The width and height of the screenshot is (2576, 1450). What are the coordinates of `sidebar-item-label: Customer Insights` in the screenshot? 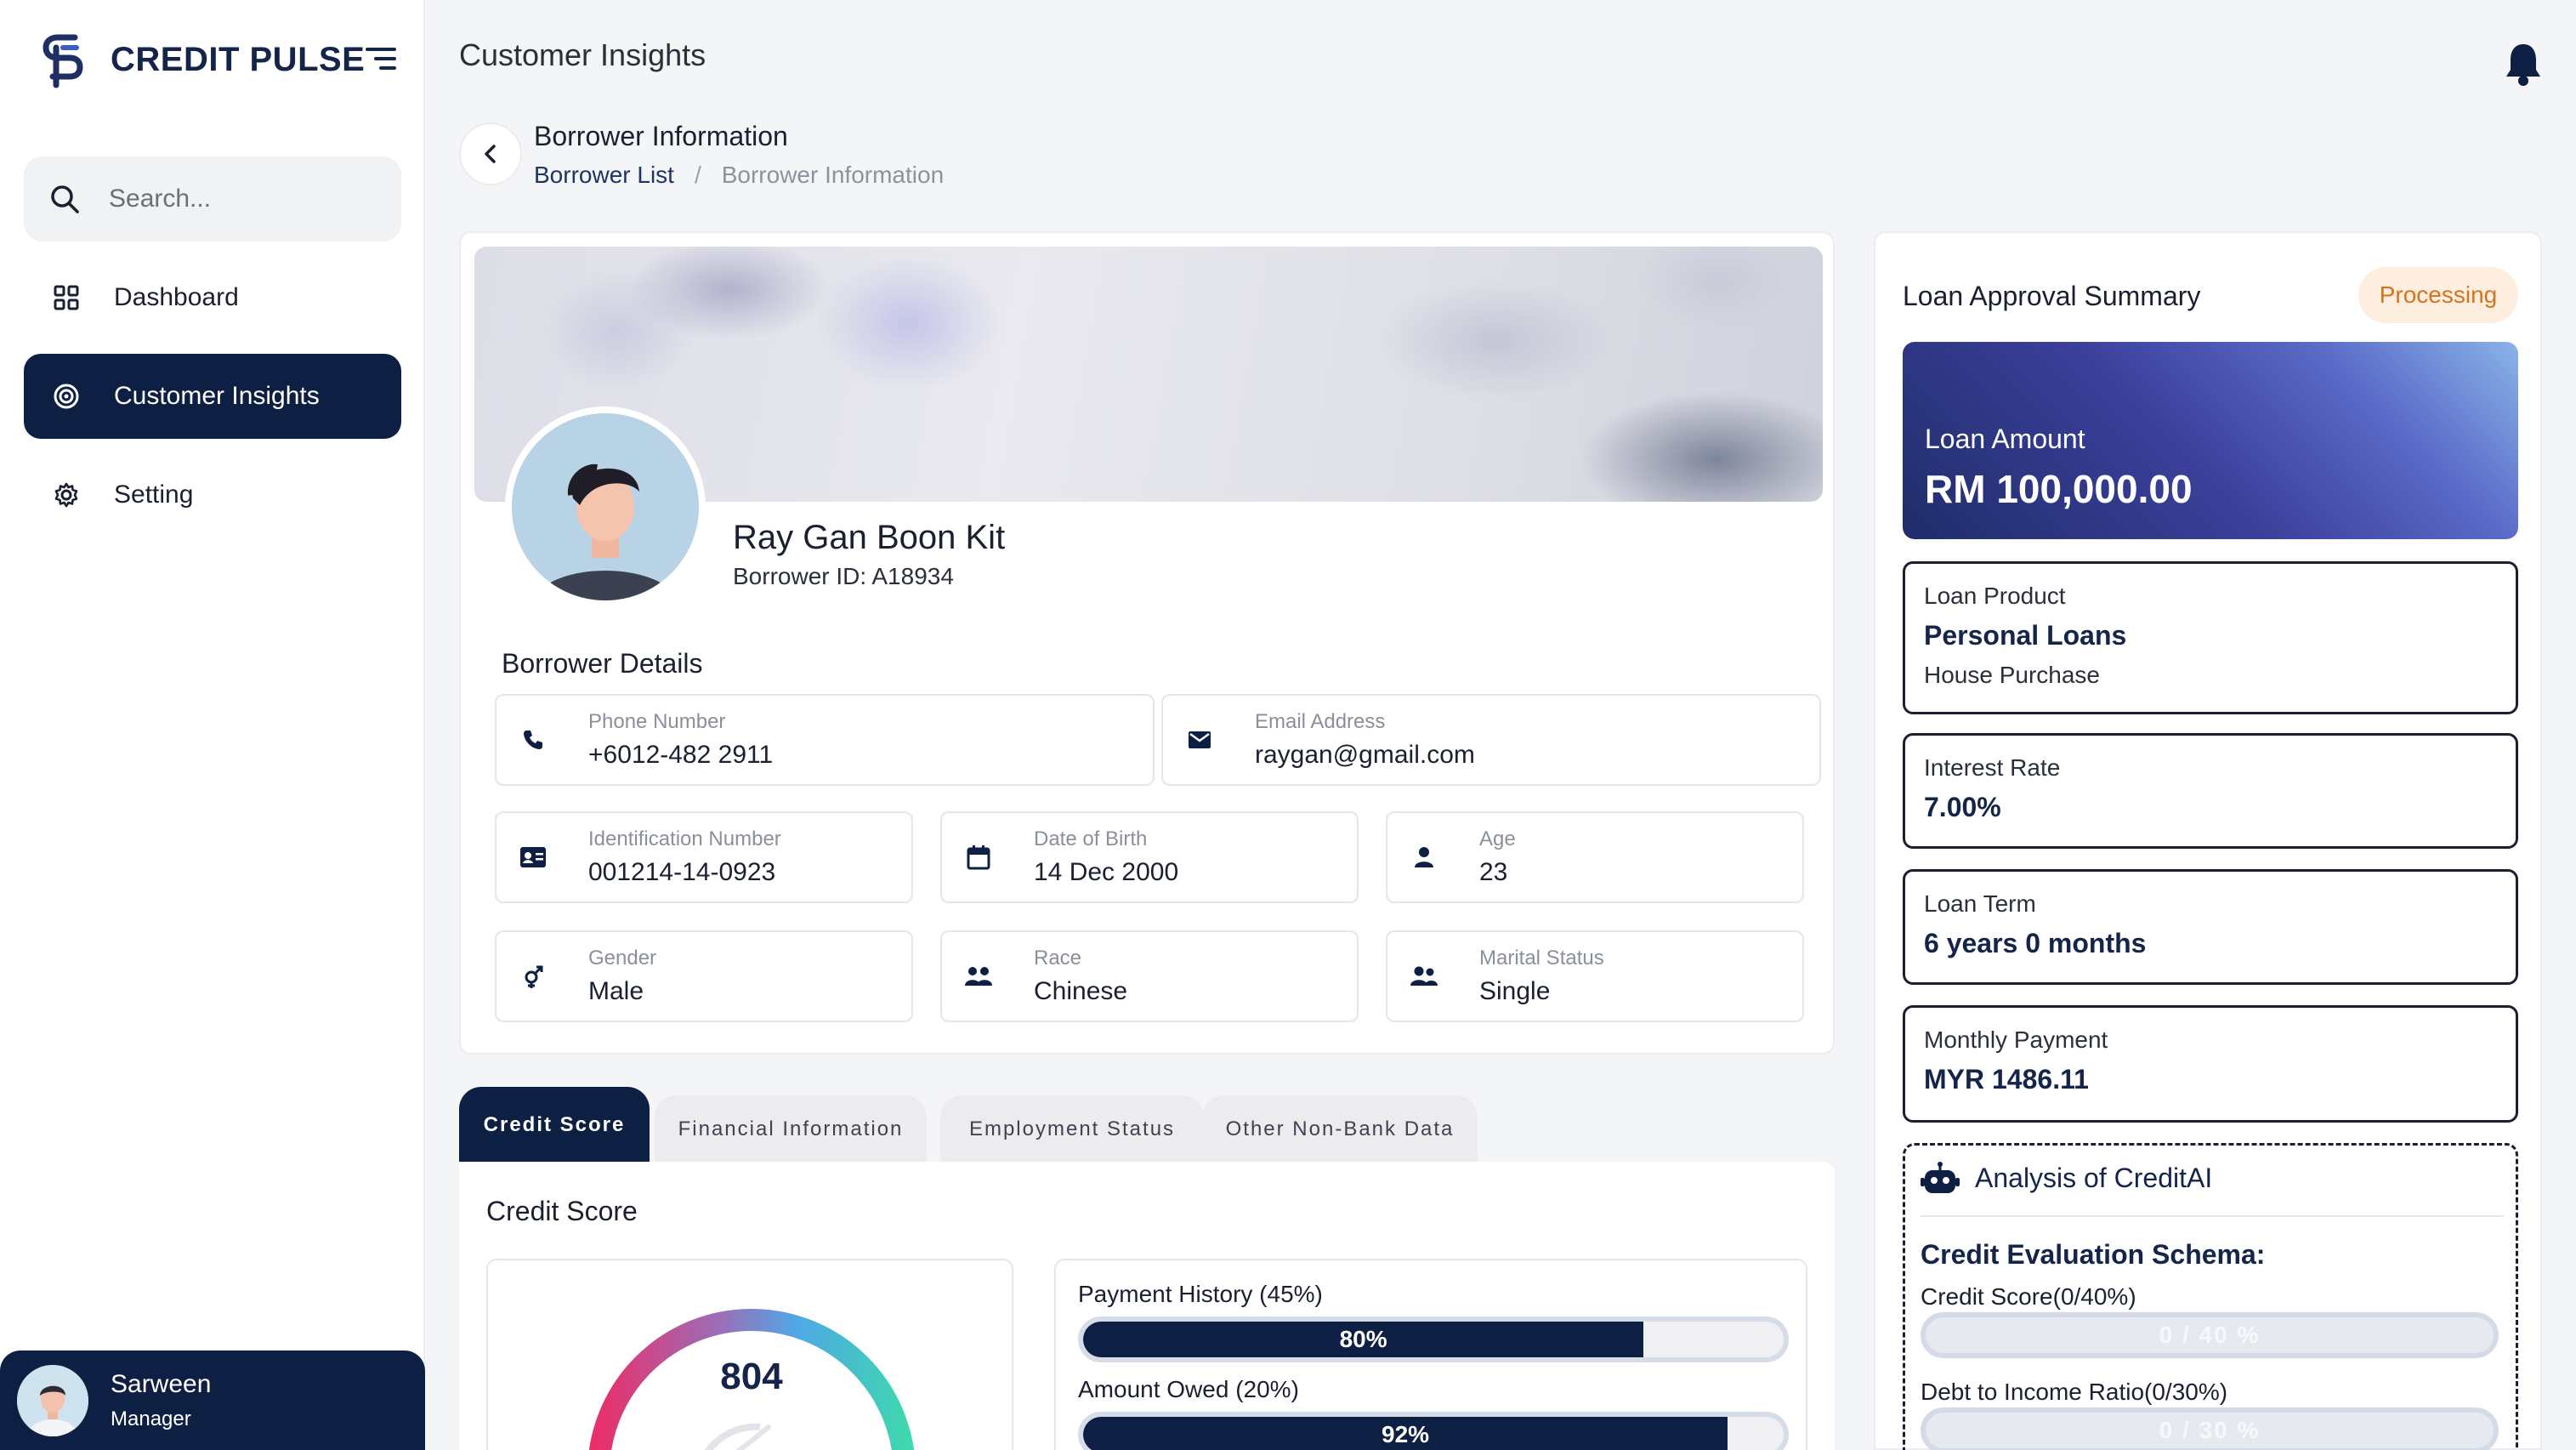 It's located at (217, 396).